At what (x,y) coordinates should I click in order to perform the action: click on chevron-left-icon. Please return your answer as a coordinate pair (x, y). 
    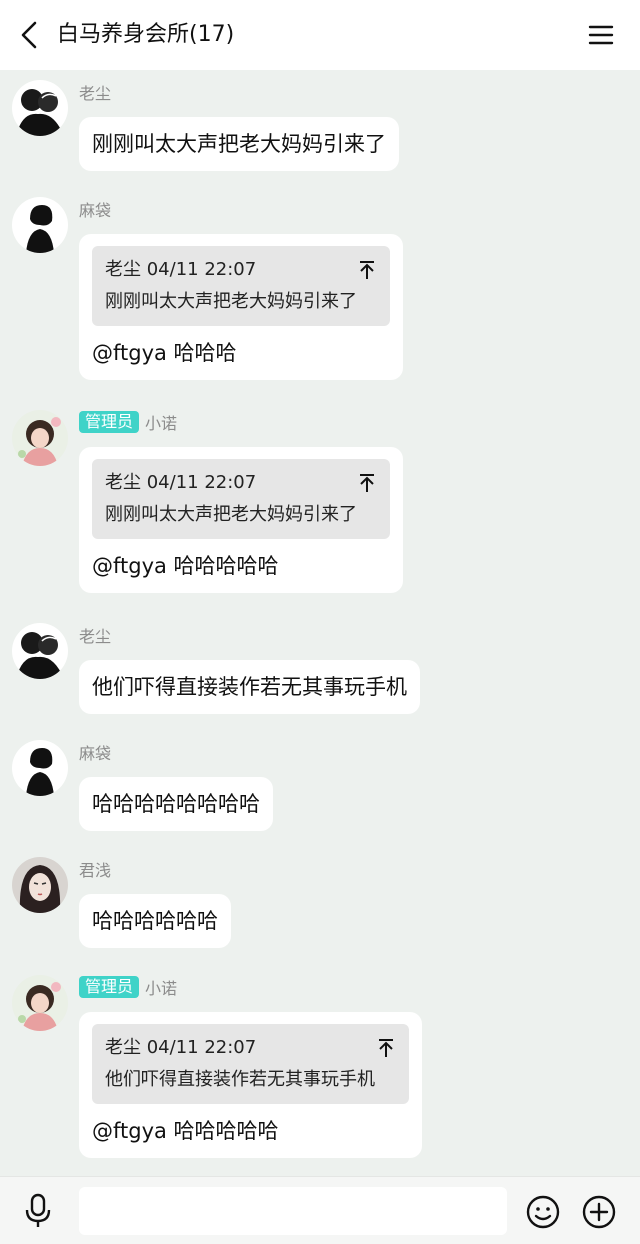
    Looking at the image, I should click on (29, 35).